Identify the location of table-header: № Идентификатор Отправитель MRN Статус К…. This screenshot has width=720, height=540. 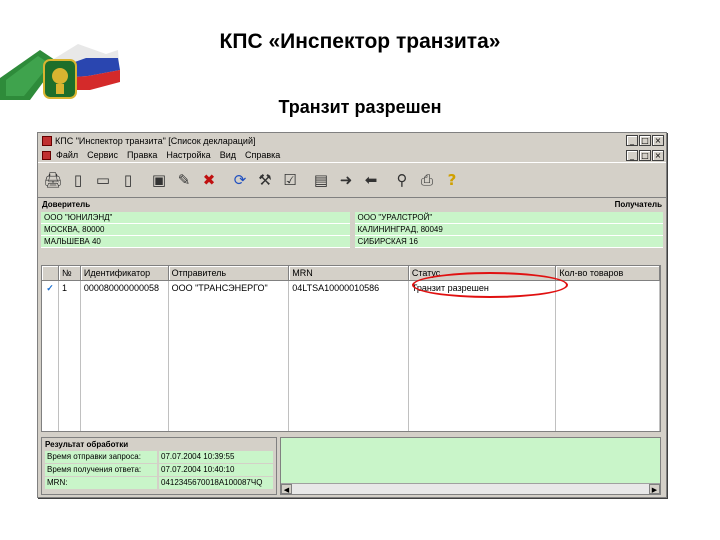
(351, 273).